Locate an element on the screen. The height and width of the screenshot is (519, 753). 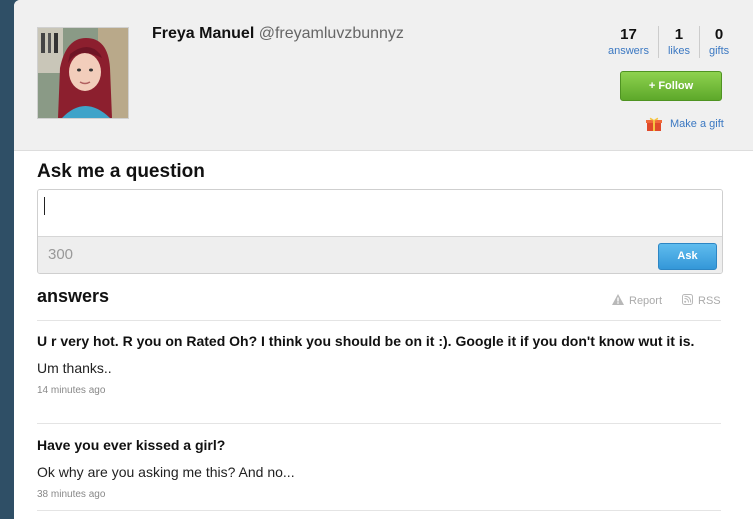
question-text: Have you ever kissed a girl? is located at coordinates (367, 445).